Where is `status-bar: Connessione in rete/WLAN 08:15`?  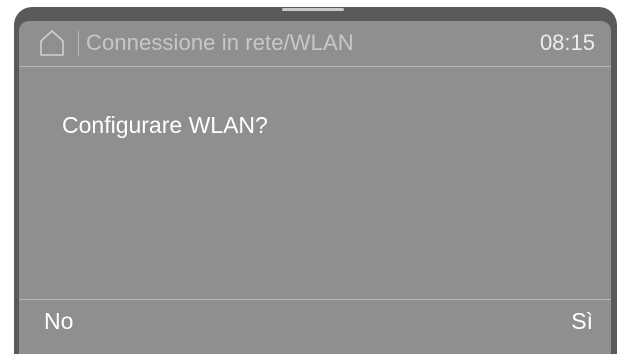
status-bar: Connessione in rete/WLAN 08:15 is located at coordinates (315, 44).